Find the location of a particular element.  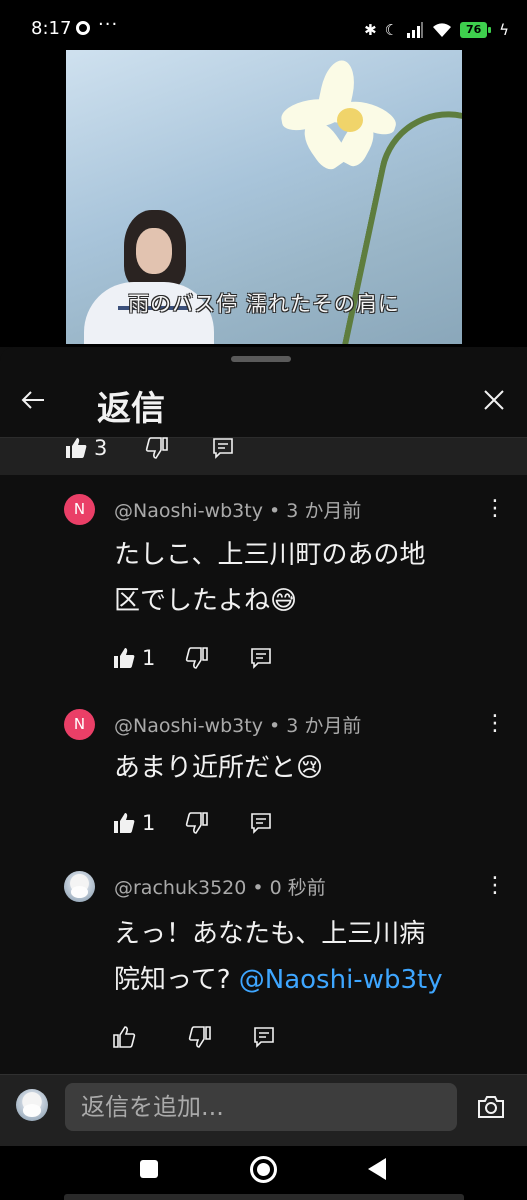

comment-actions is located at coordinates (194, 1037).